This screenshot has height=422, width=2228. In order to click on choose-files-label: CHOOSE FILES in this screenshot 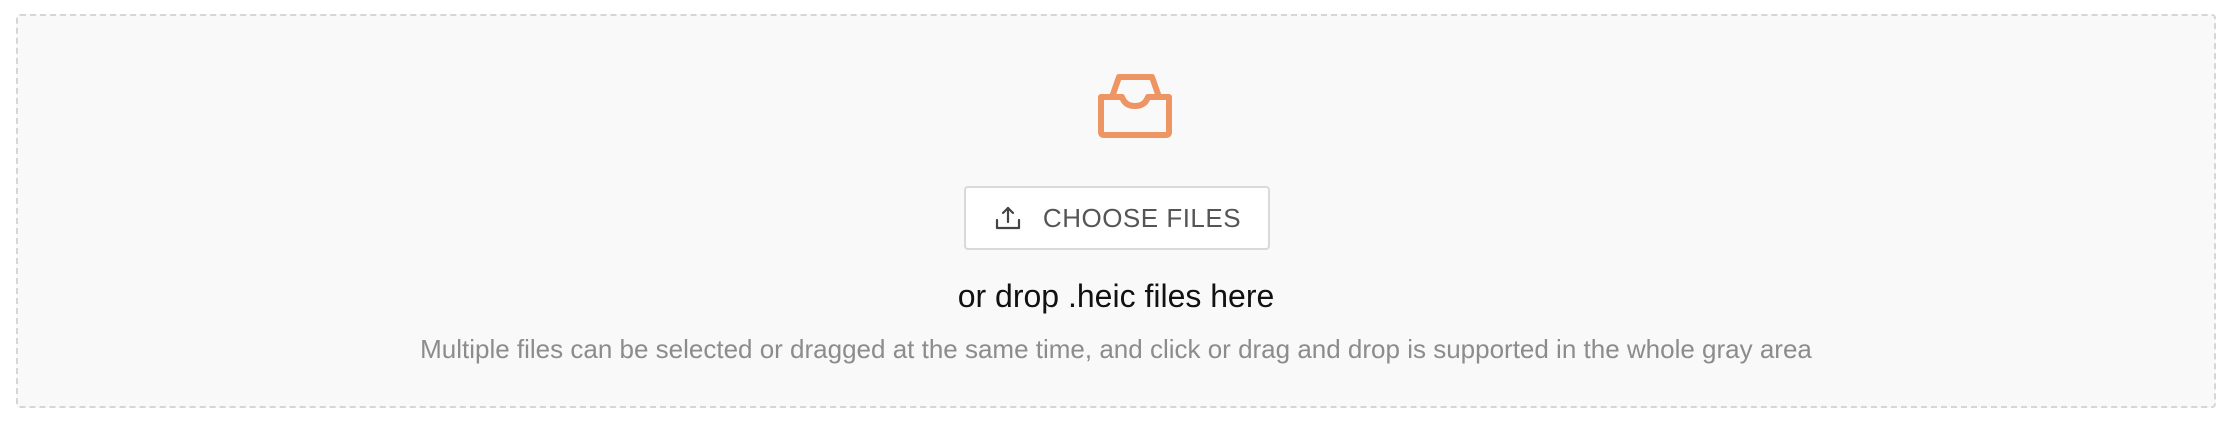, I will do `click(1142, 217)`.